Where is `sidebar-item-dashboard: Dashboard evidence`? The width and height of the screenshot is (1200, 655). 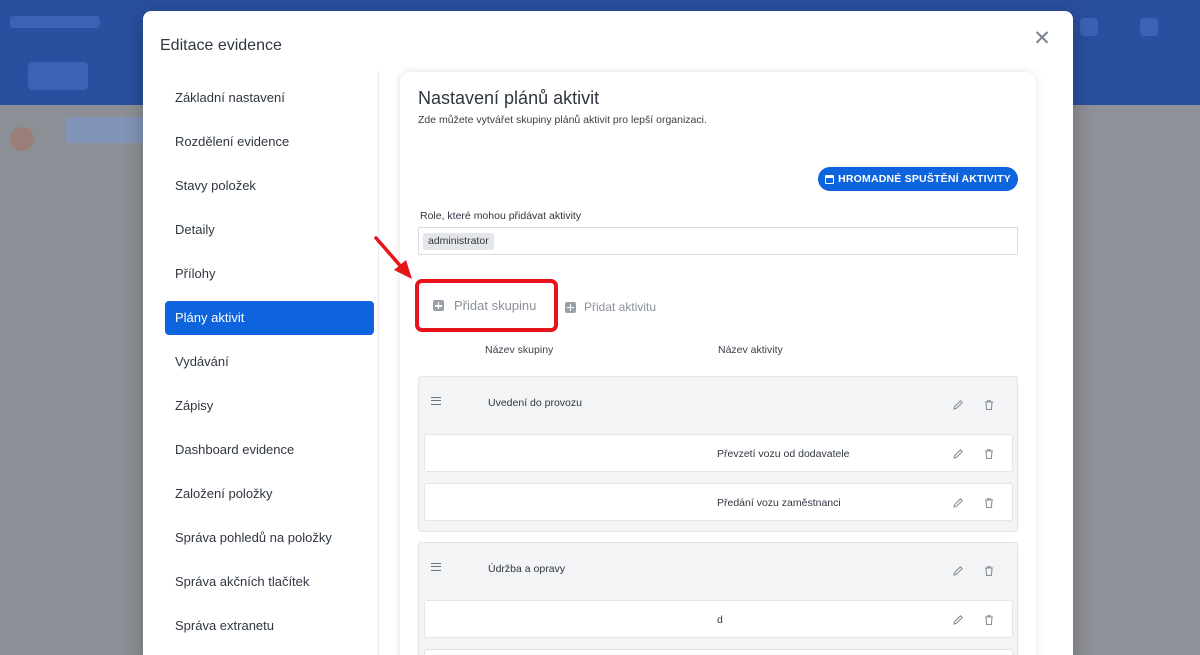 sidebar-item-dashboard: Dashboard evidence is located at coordinates (269, 450).